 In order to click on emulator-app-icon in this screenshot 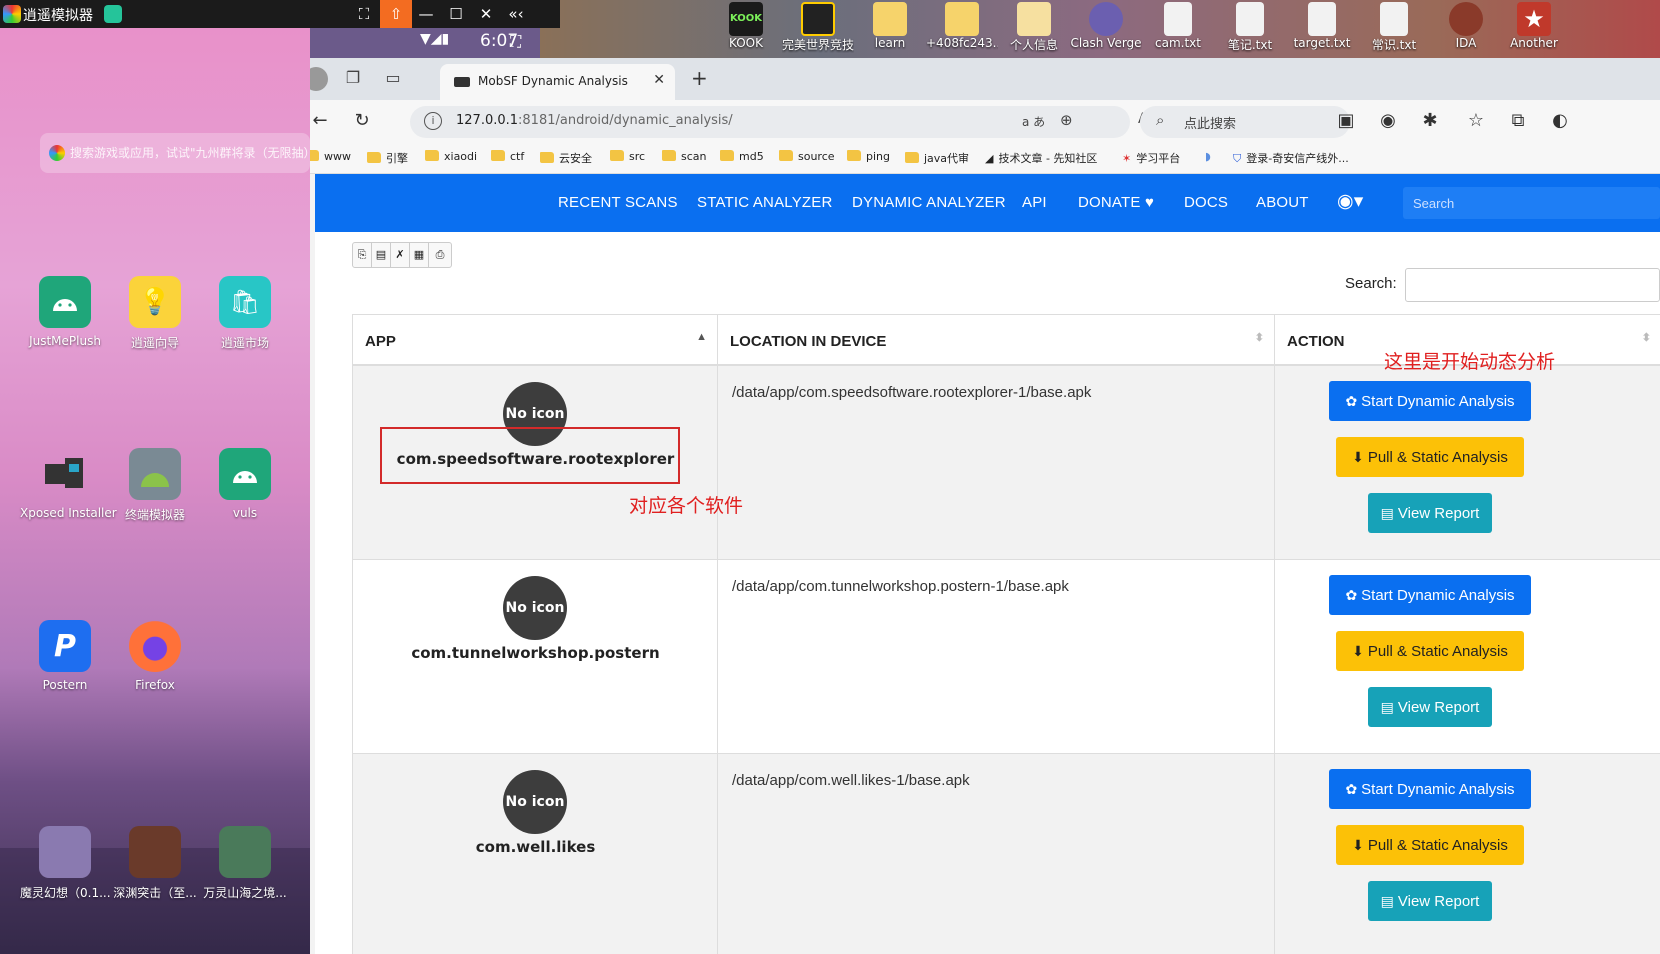, I will do `click(113, 14)`.